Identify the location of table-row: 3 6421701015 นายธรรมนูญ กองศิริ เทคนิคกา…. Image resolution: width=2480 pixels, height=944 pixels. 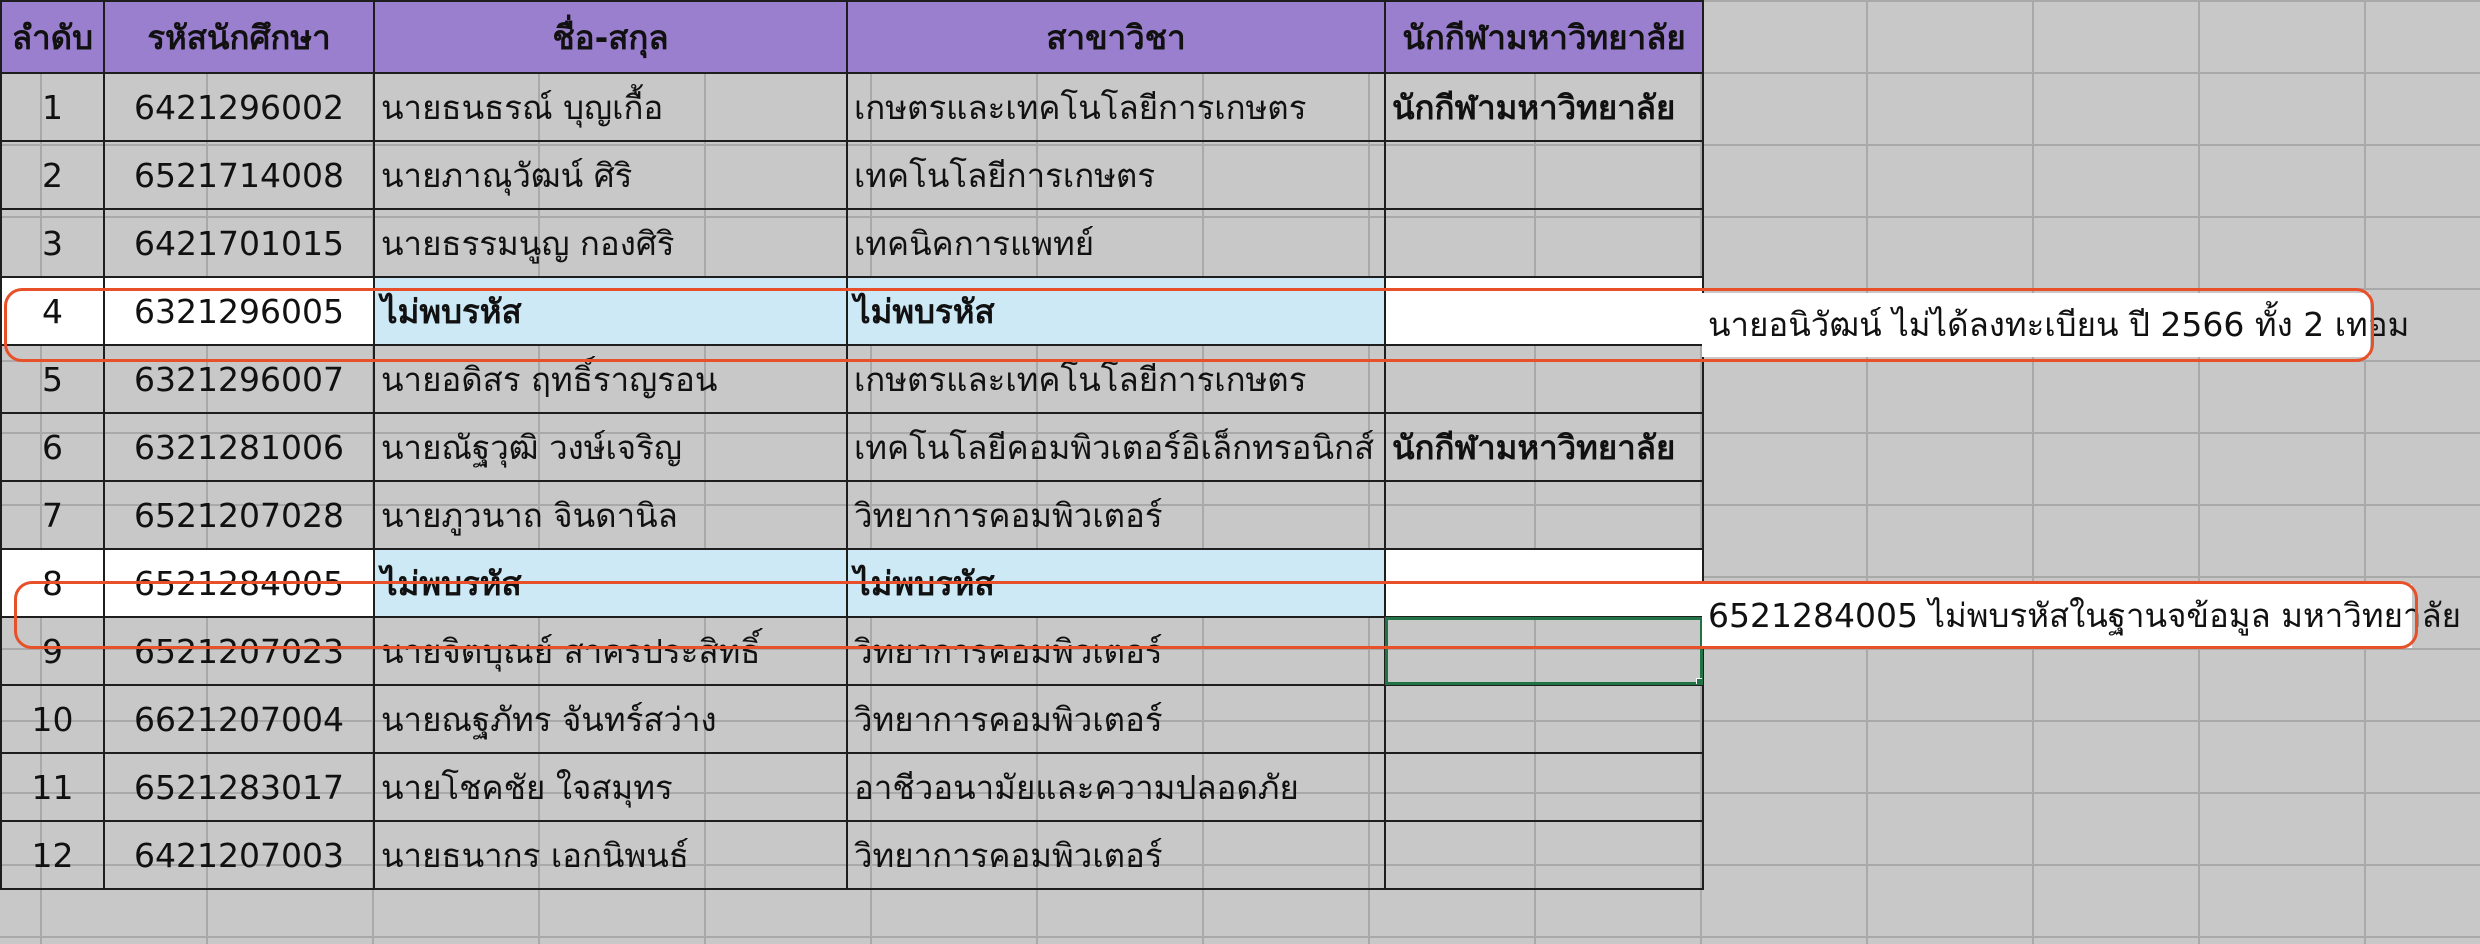
(852, 243).